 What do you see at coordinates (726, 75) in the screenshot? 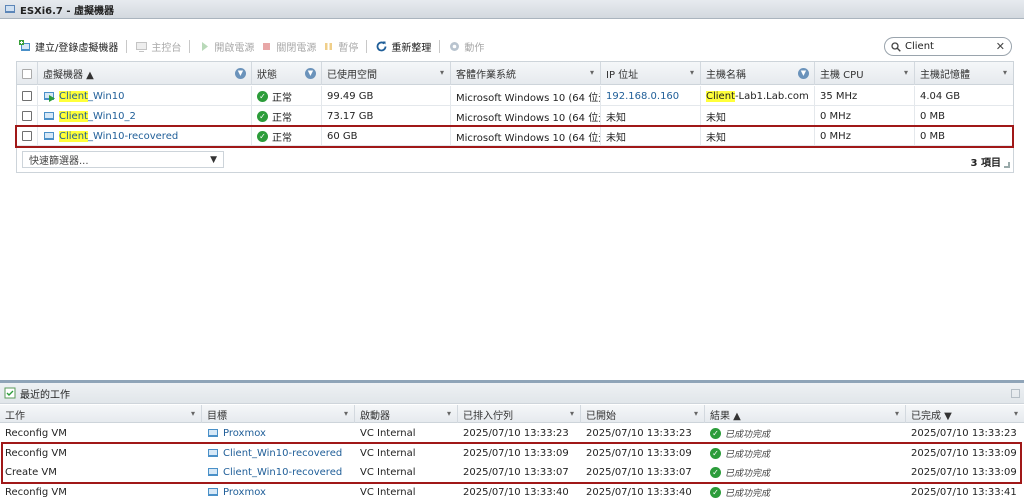
I see `column-label: 主機名稱` at bounding box center [726, 75].